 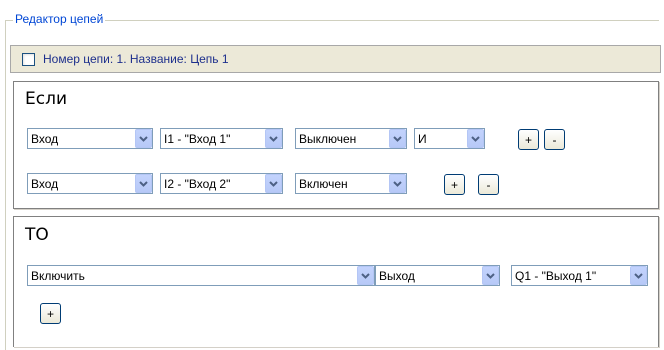 What do you see at coordinates (449, 138) in the screenshot?
I see `if-row1-logic-combo: И` at bounding box center [449, 138].